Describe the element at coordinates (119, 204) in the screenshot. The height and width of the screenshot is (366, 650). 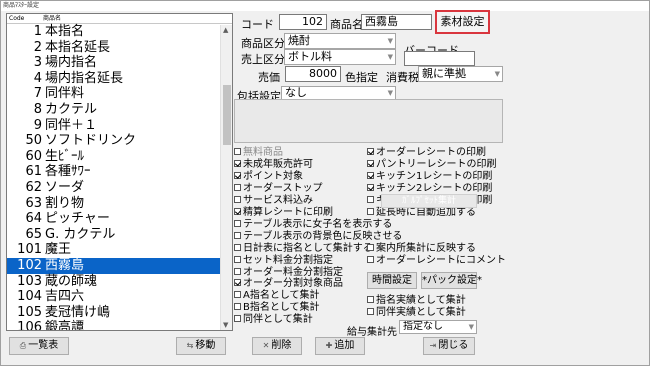
I see `list-item: 63 割り物` at that location.